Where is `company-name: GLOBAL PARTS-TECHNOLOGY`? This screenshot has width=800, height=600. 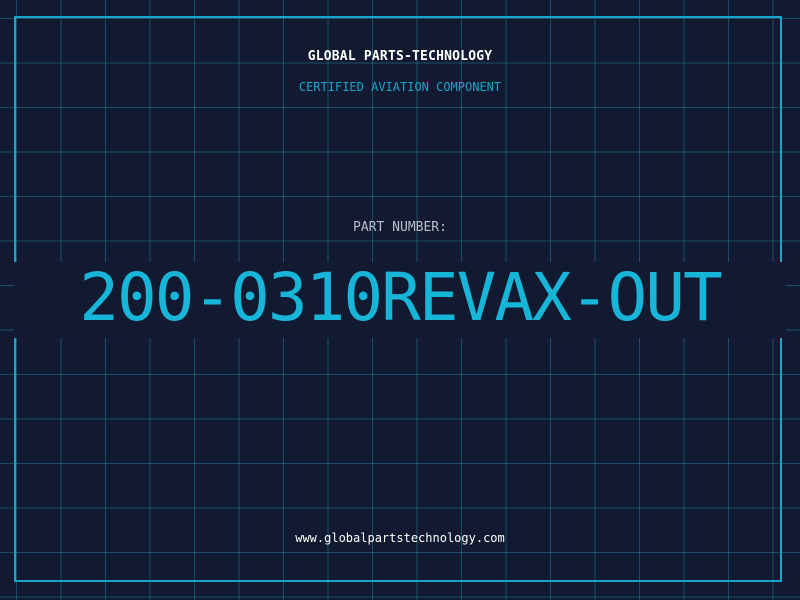 company-name: GLOBAL PARTS-TECHNOLOGY is located at coordinates (400, 56).